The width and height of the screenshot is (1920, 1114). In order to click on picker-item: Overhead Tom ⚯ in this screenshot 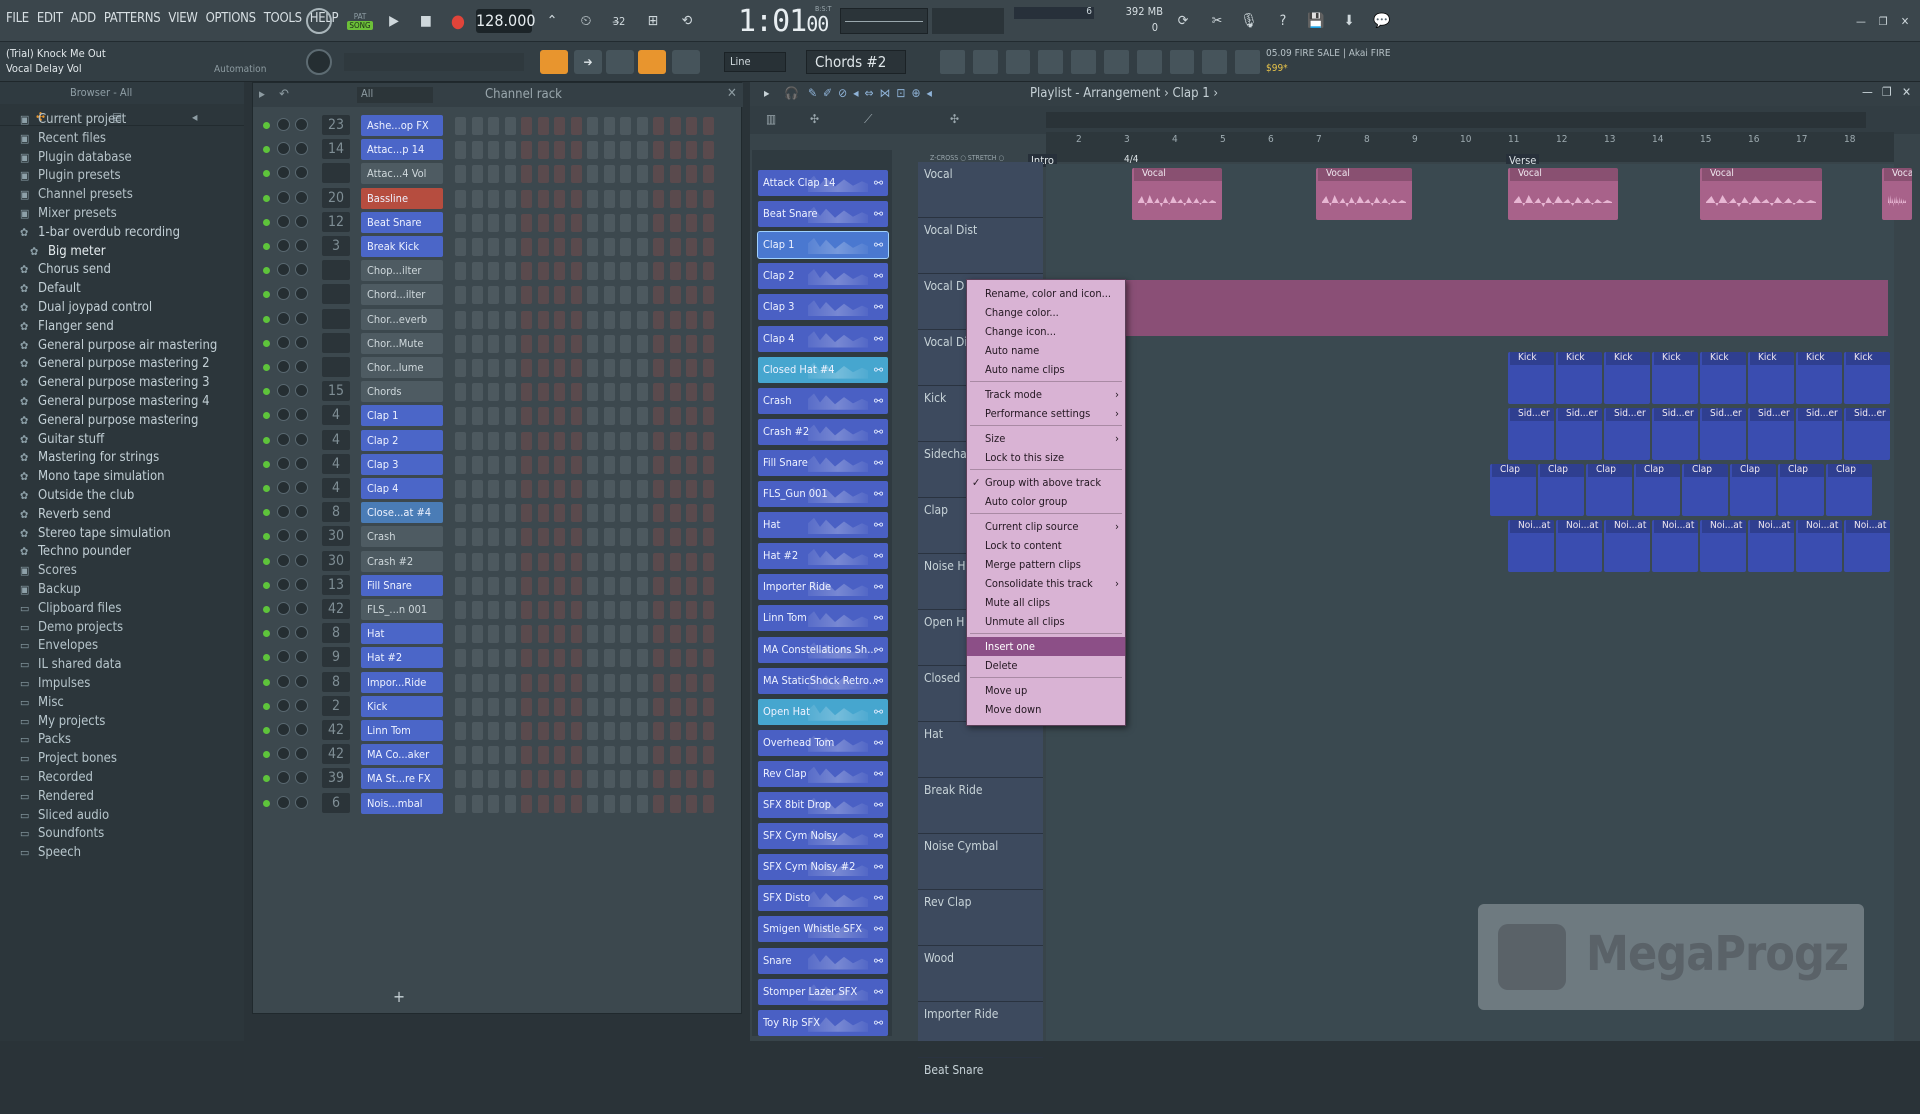, I will do `click(823, 742)`.